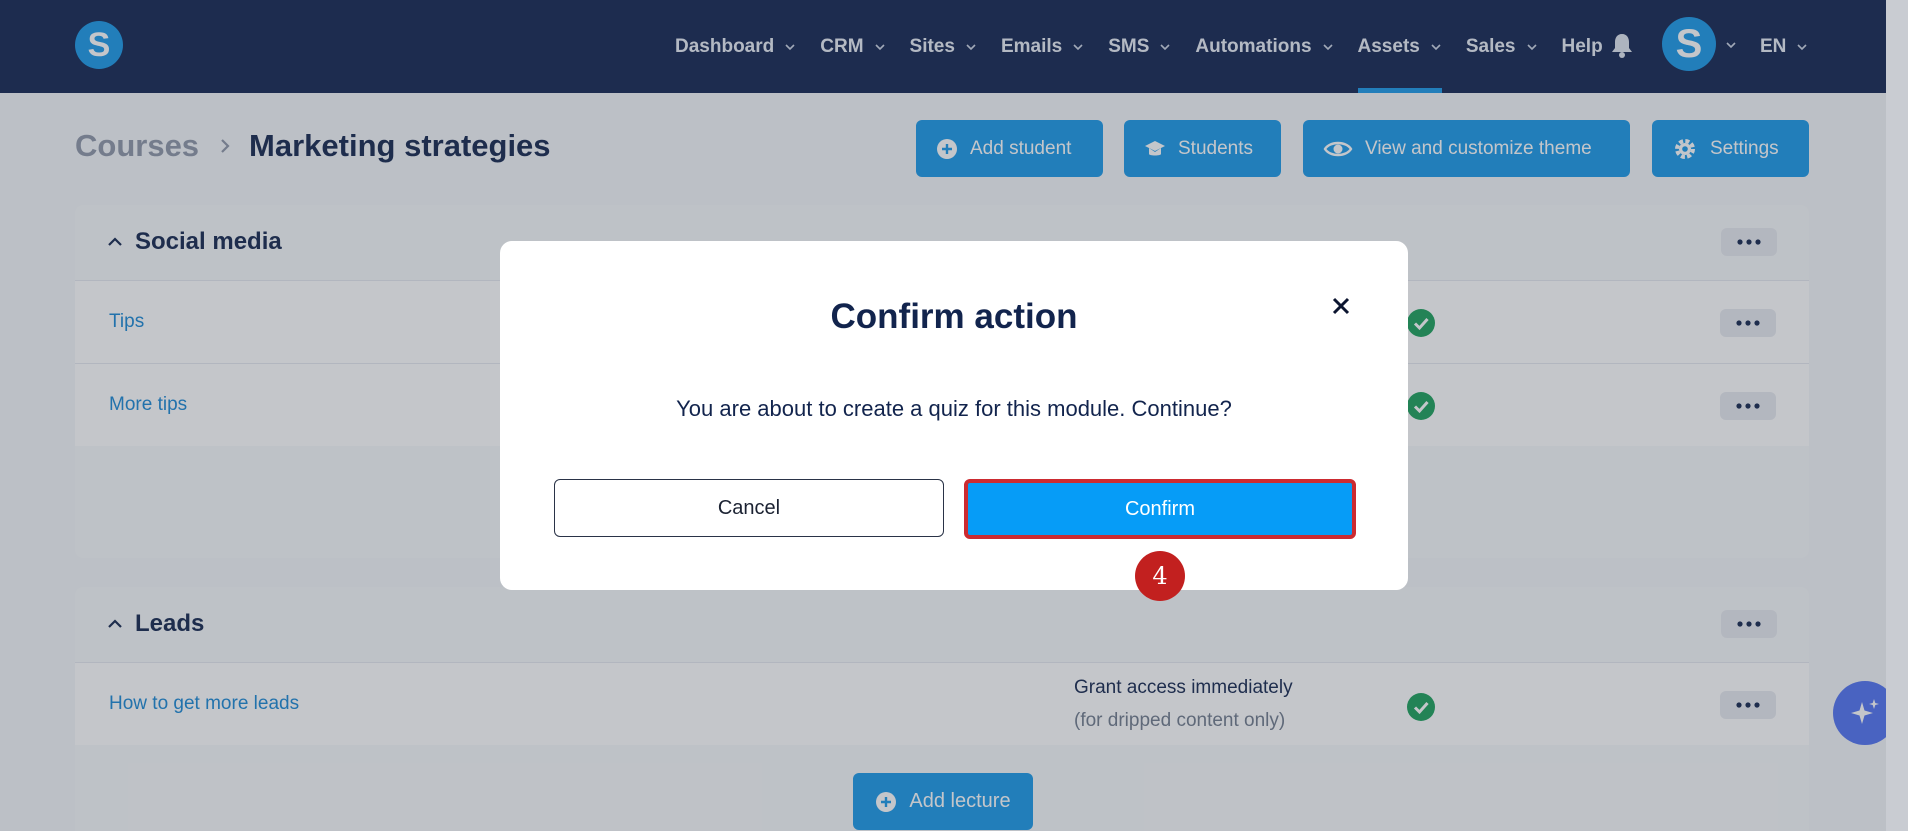 The height and width of the screenshot is (831, 1908). What do you see at coordinates (954, 316) in the screenshot?
I see `dialog-title: Confirm action` at bounding box center [954, 316].